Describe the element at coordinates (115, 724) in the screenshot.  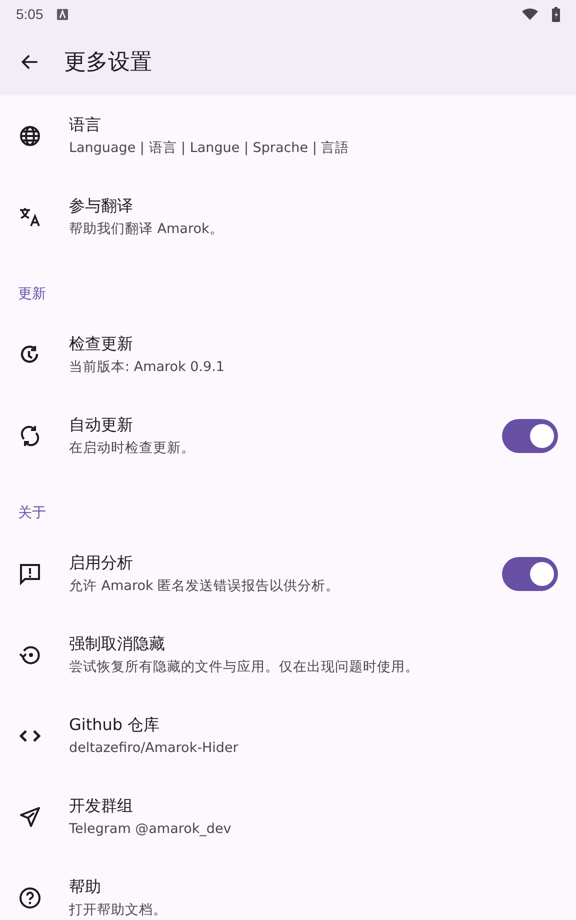
I see `item-title: Github 仓库` at that location.